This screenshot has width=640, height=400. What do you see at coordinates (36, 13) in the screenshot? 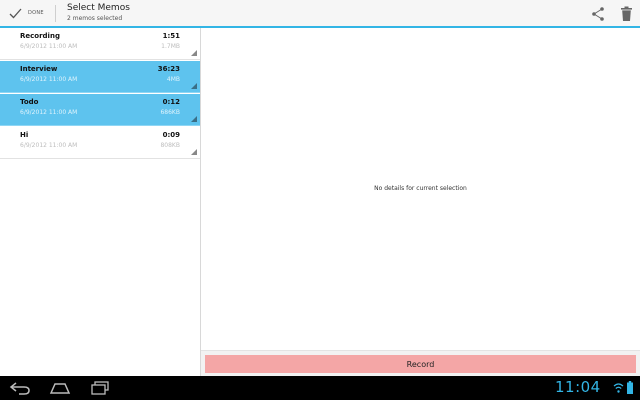
I see `done-label: DONE` at bounding box center [36, 13].